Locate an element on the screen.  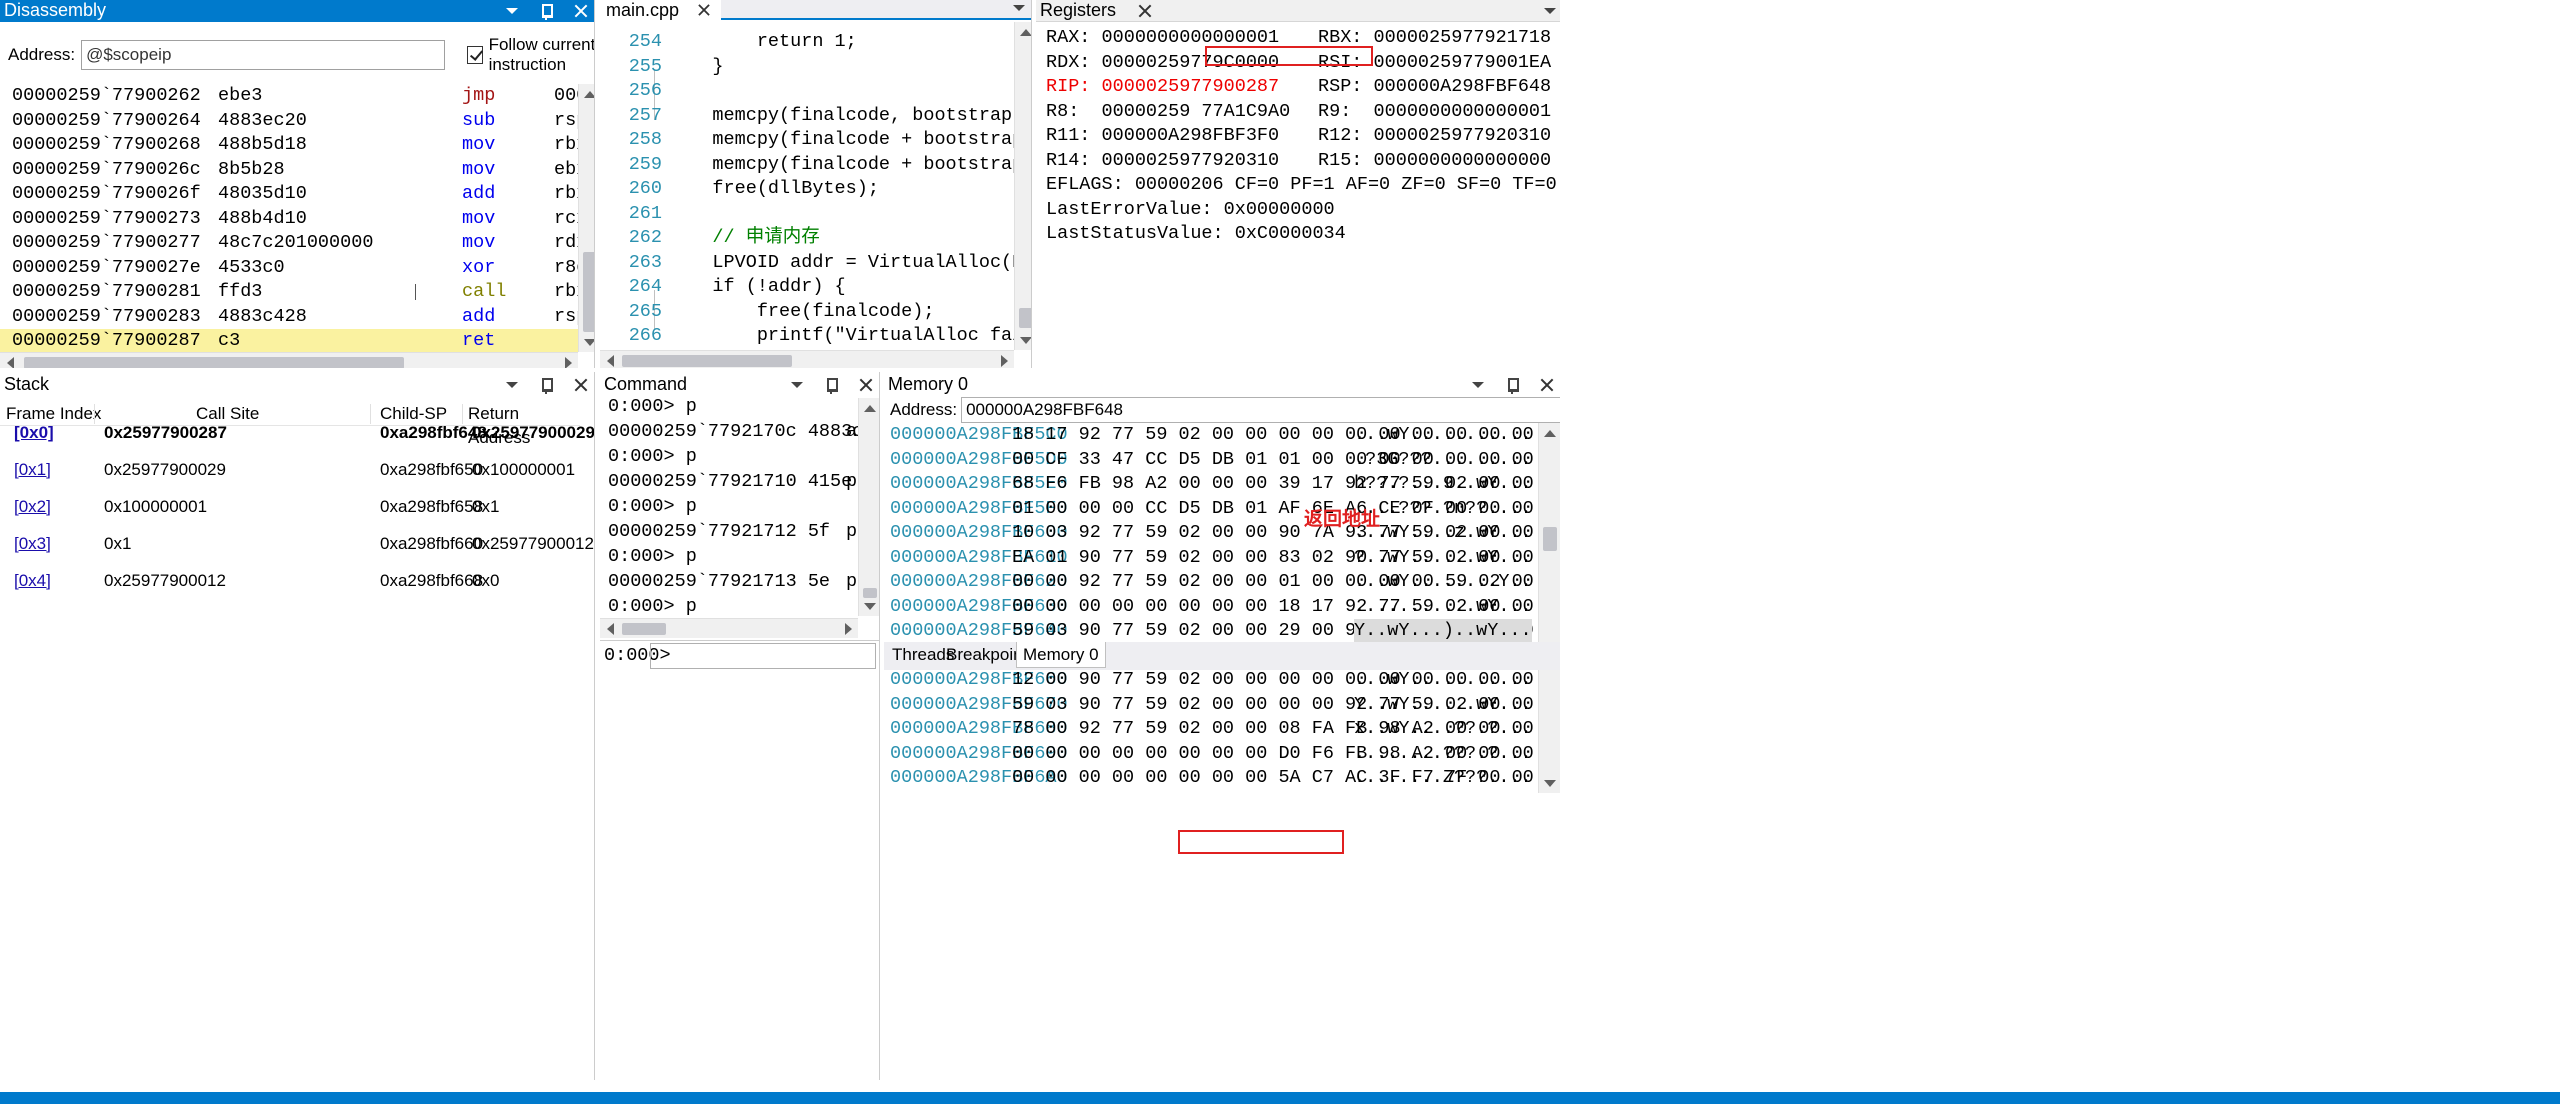
frame-index-link: [0x4] is located at coordinates (32, 580).